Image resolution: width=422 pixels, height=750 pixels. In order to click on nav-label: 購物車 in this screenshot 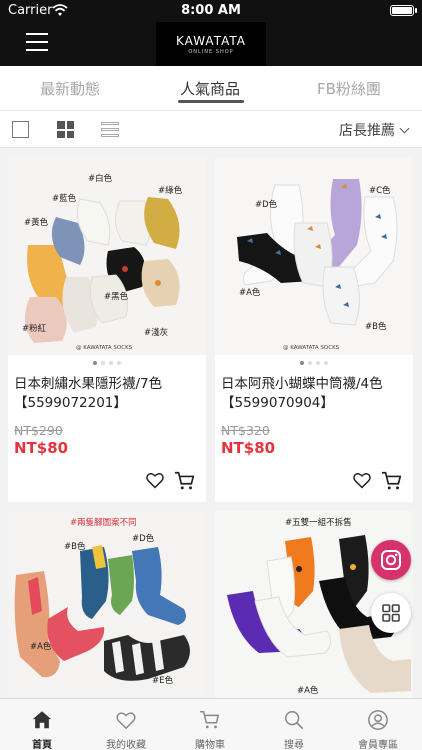, I will do `click(210, 745)`.